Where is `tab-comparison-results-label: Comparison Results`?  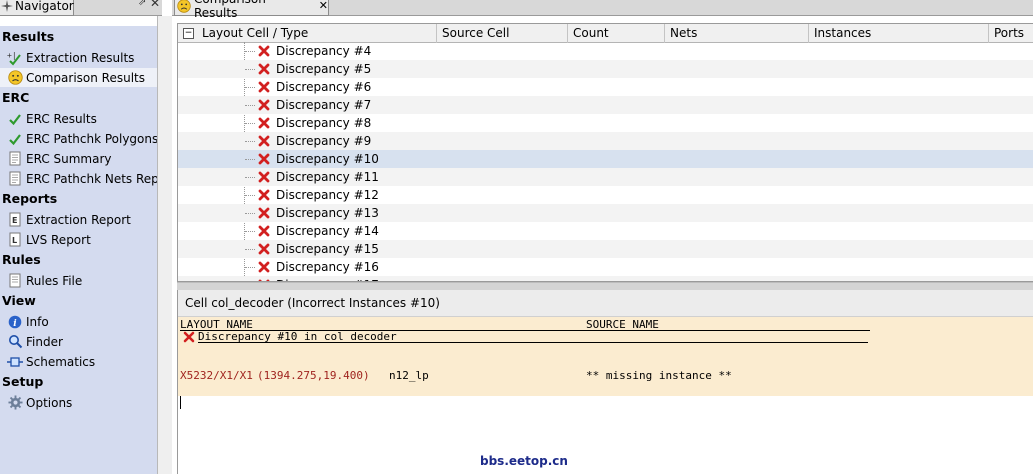
tab-comparison-results-label: Comparison Results is located at coordinates (230, 10).